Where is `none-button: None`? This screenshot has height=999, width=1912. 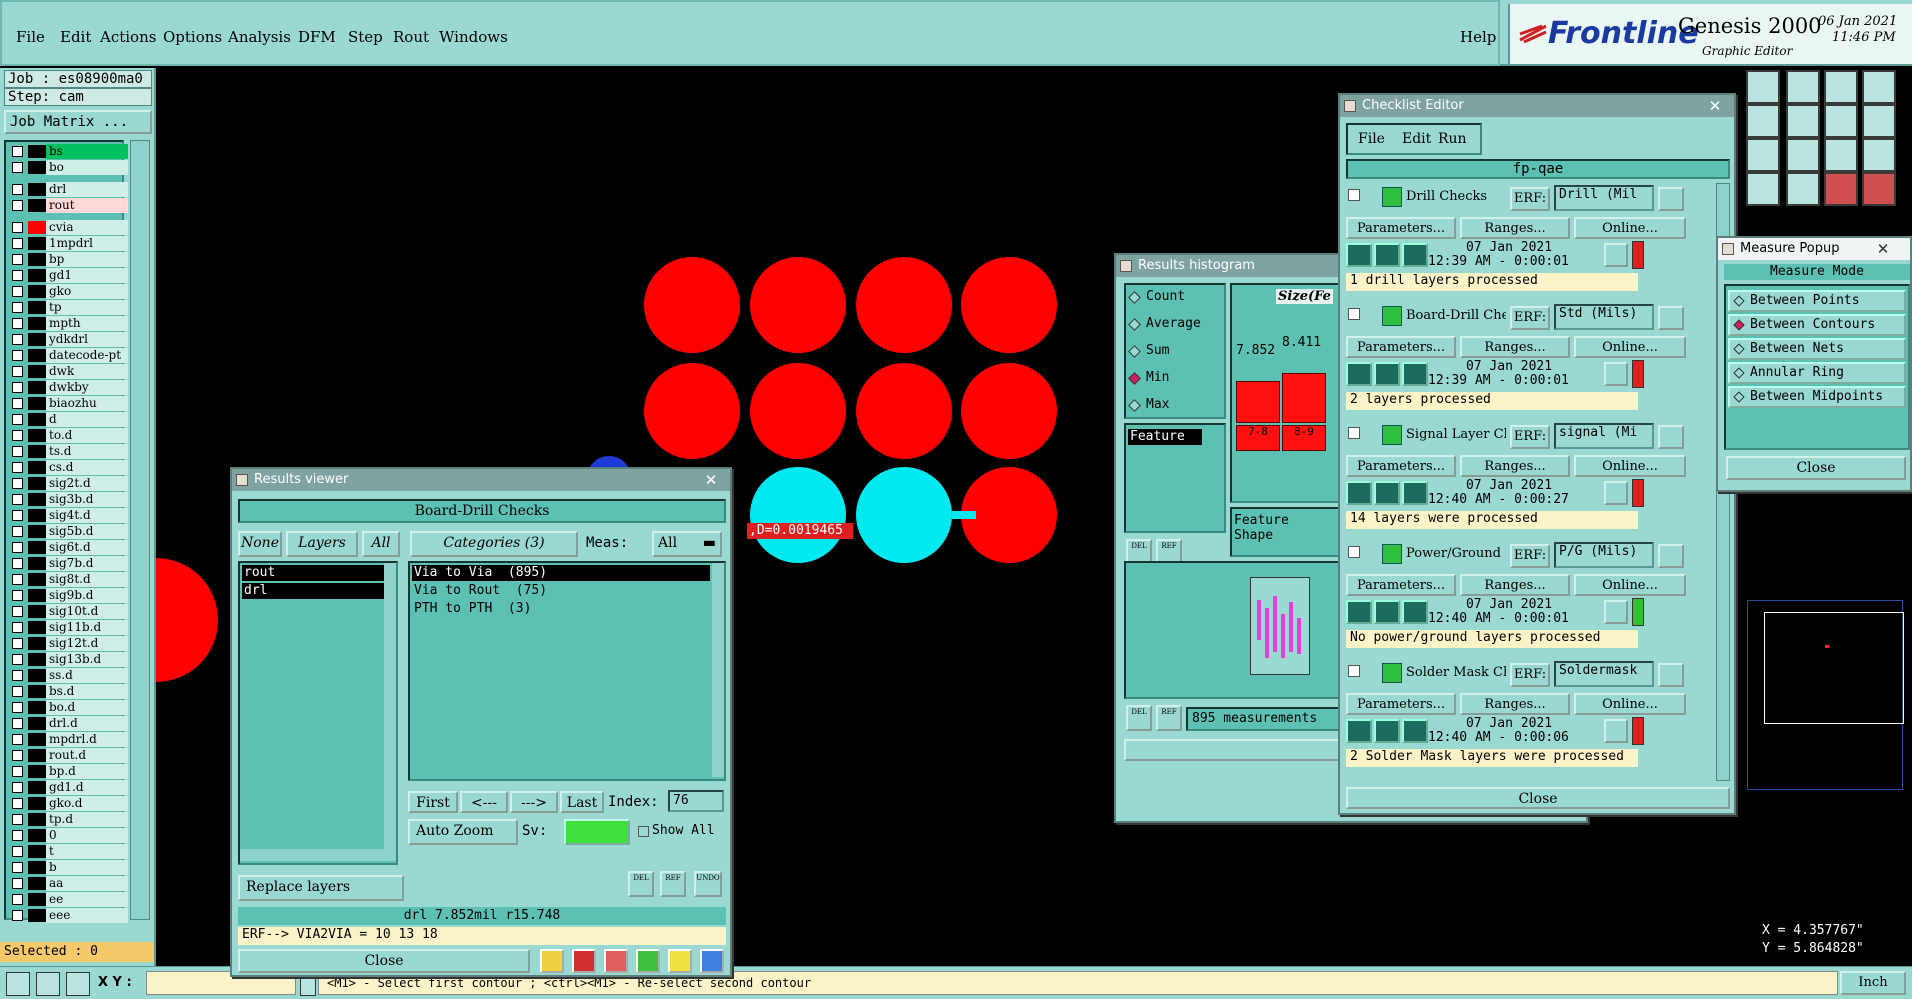 none-button: None is located at coordinates (260, 544).